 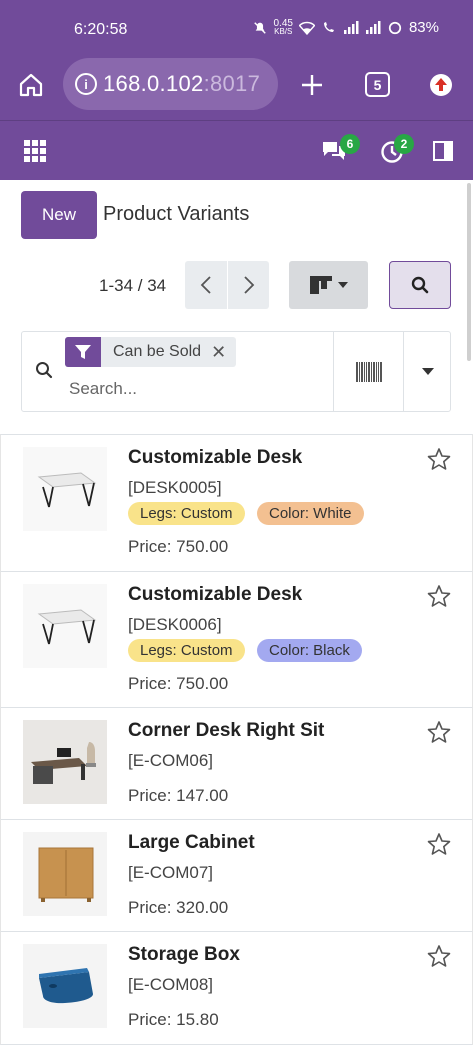 I want to click on activities-badge: 2, so click(x=404, y=144).